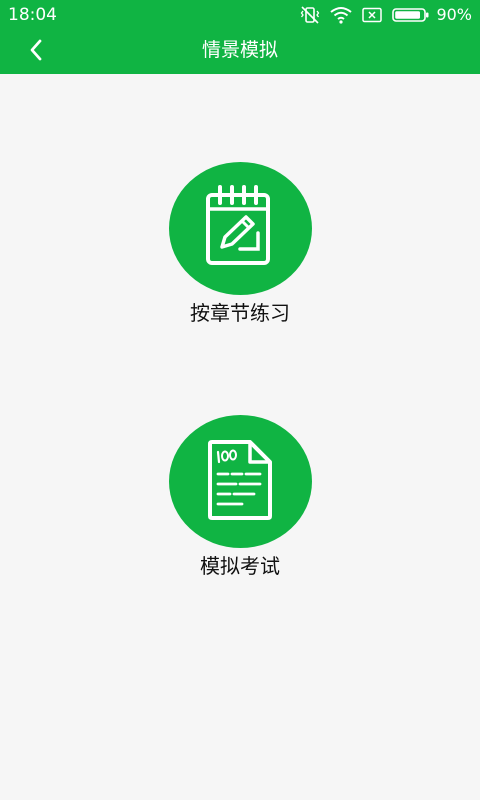 Image resolution: width=480 pixels, height=800 pixels. I want to click on chevron-left-icon, so click(36, 52).